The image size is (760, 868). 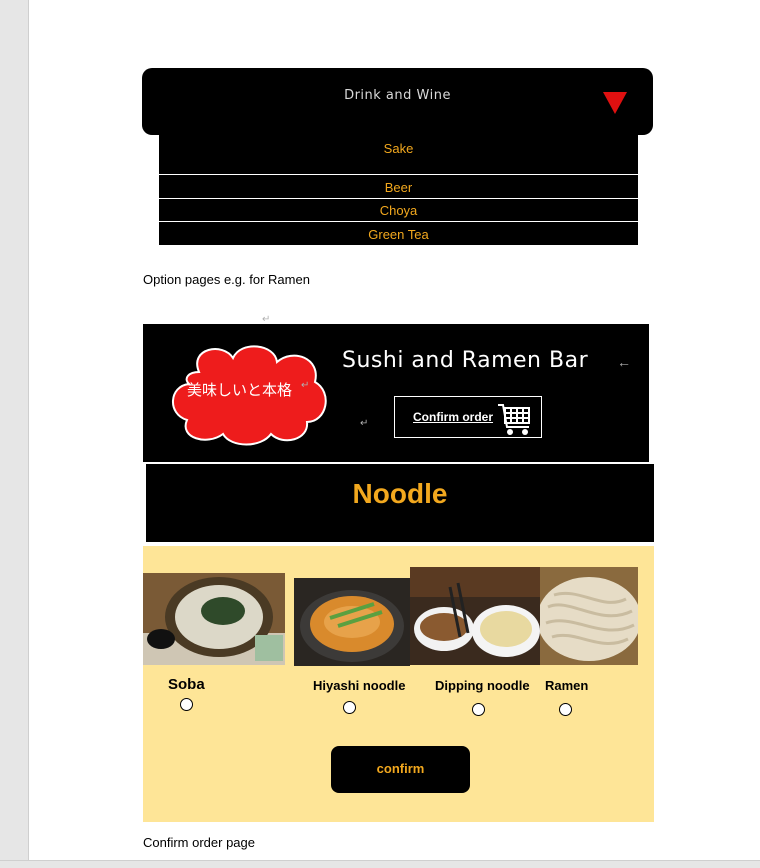 I want to click on radio-ramen, so click(x=565, y=709).